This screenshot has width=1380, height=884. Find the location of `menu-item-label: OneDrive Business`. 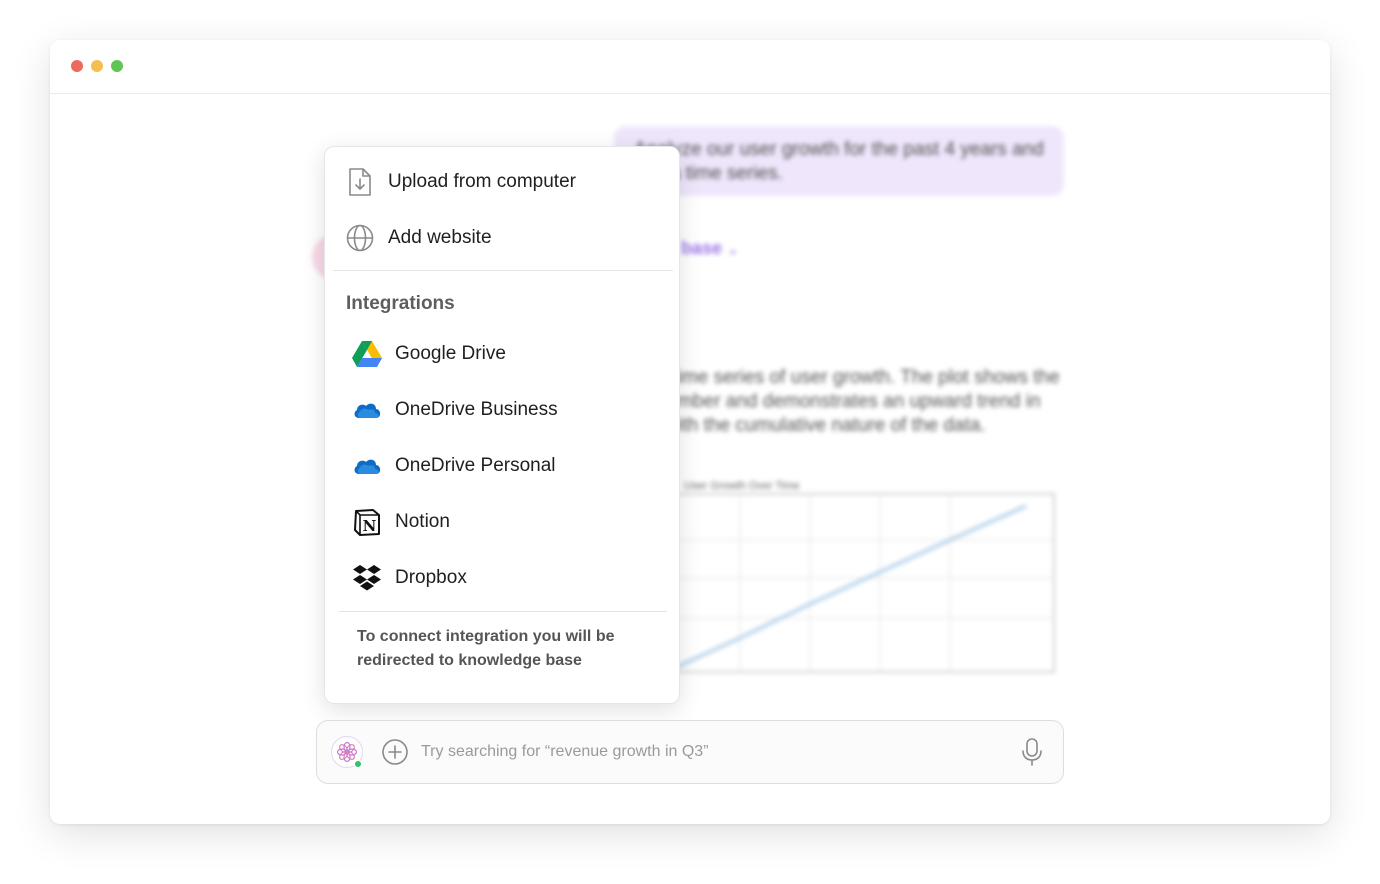

menu-item-label: OneDrive Business is located at coordinates (476, 409).